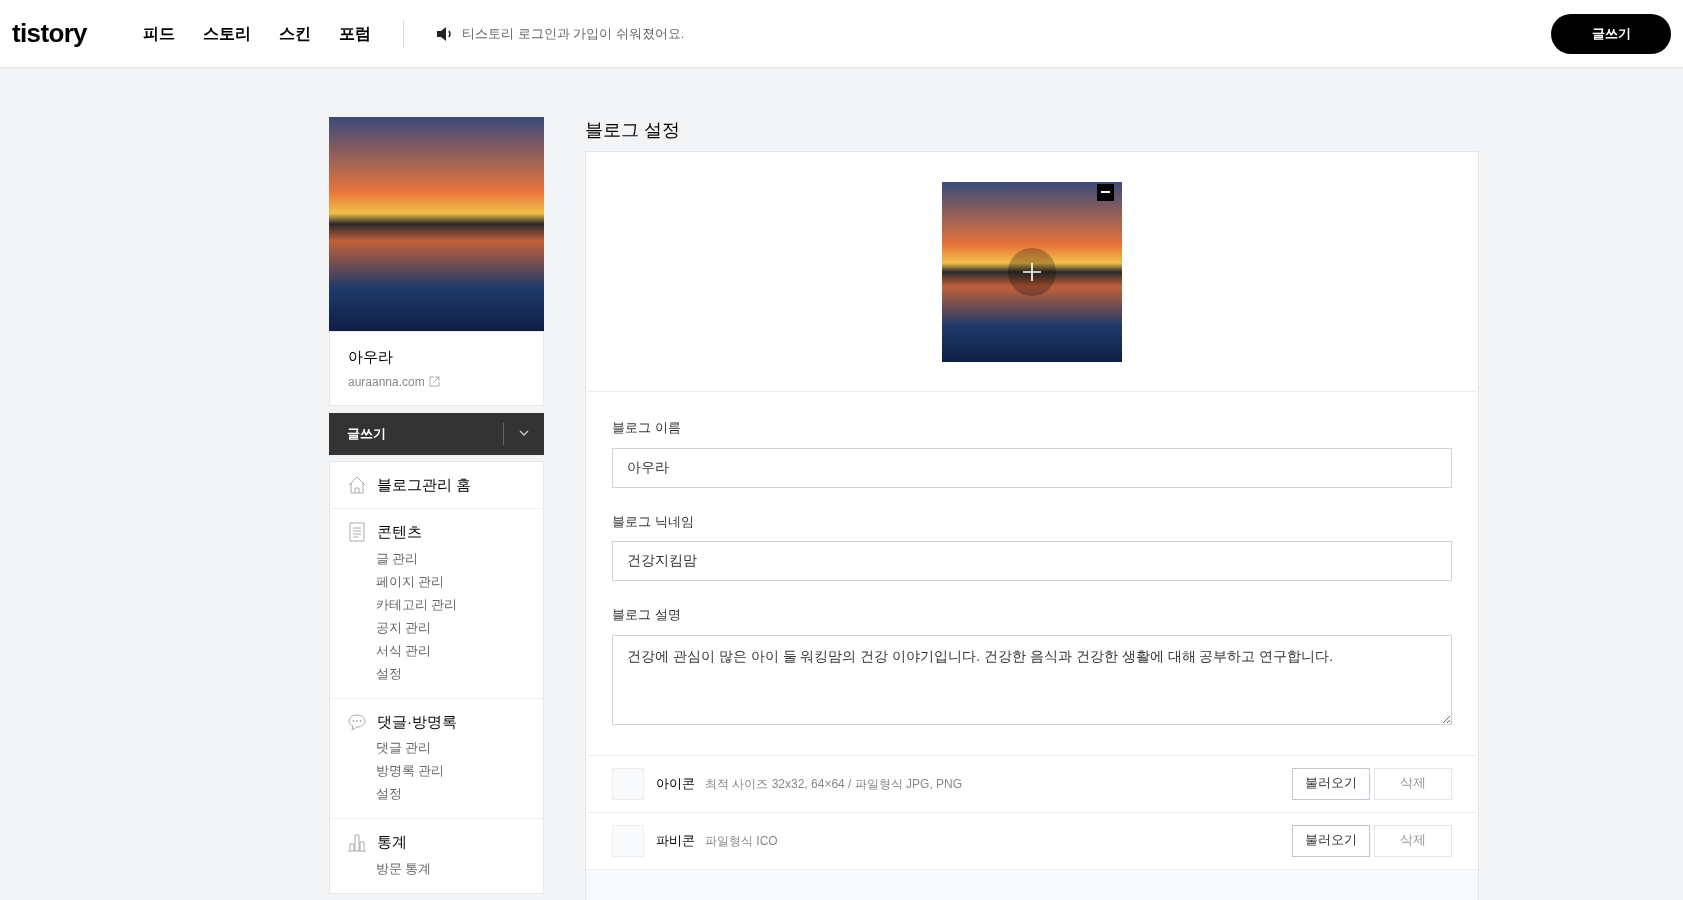  Describe the element at coordinates (451, 605) in the screenshot. I see `menu-item-link: 카테고리 관리` at that location.